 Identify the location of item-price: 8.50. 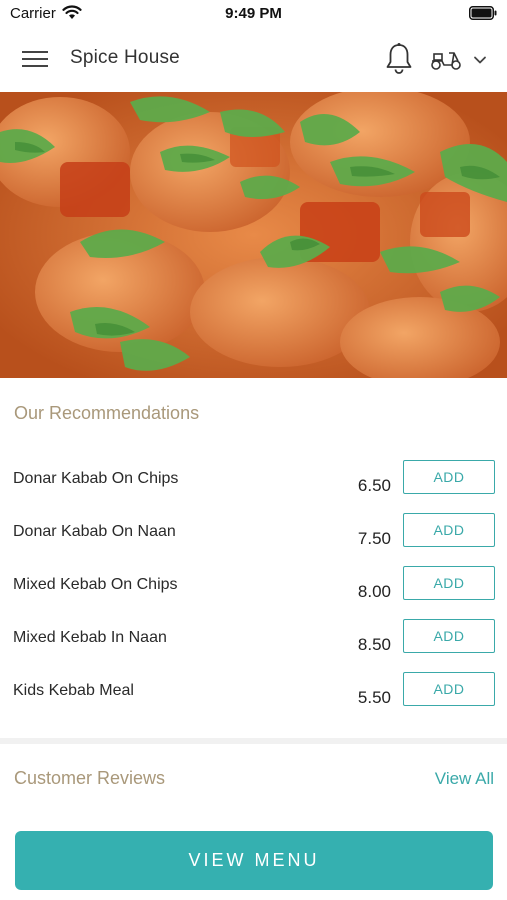
(374, 644).